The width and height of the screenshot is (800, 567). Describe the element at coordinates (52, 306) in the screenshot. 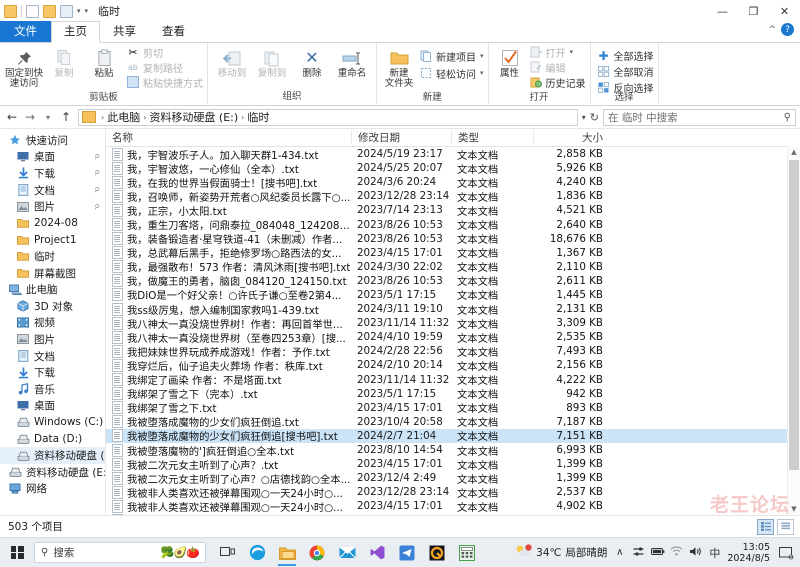

I see `sidebar-item-10: 3D 对象` at that location.